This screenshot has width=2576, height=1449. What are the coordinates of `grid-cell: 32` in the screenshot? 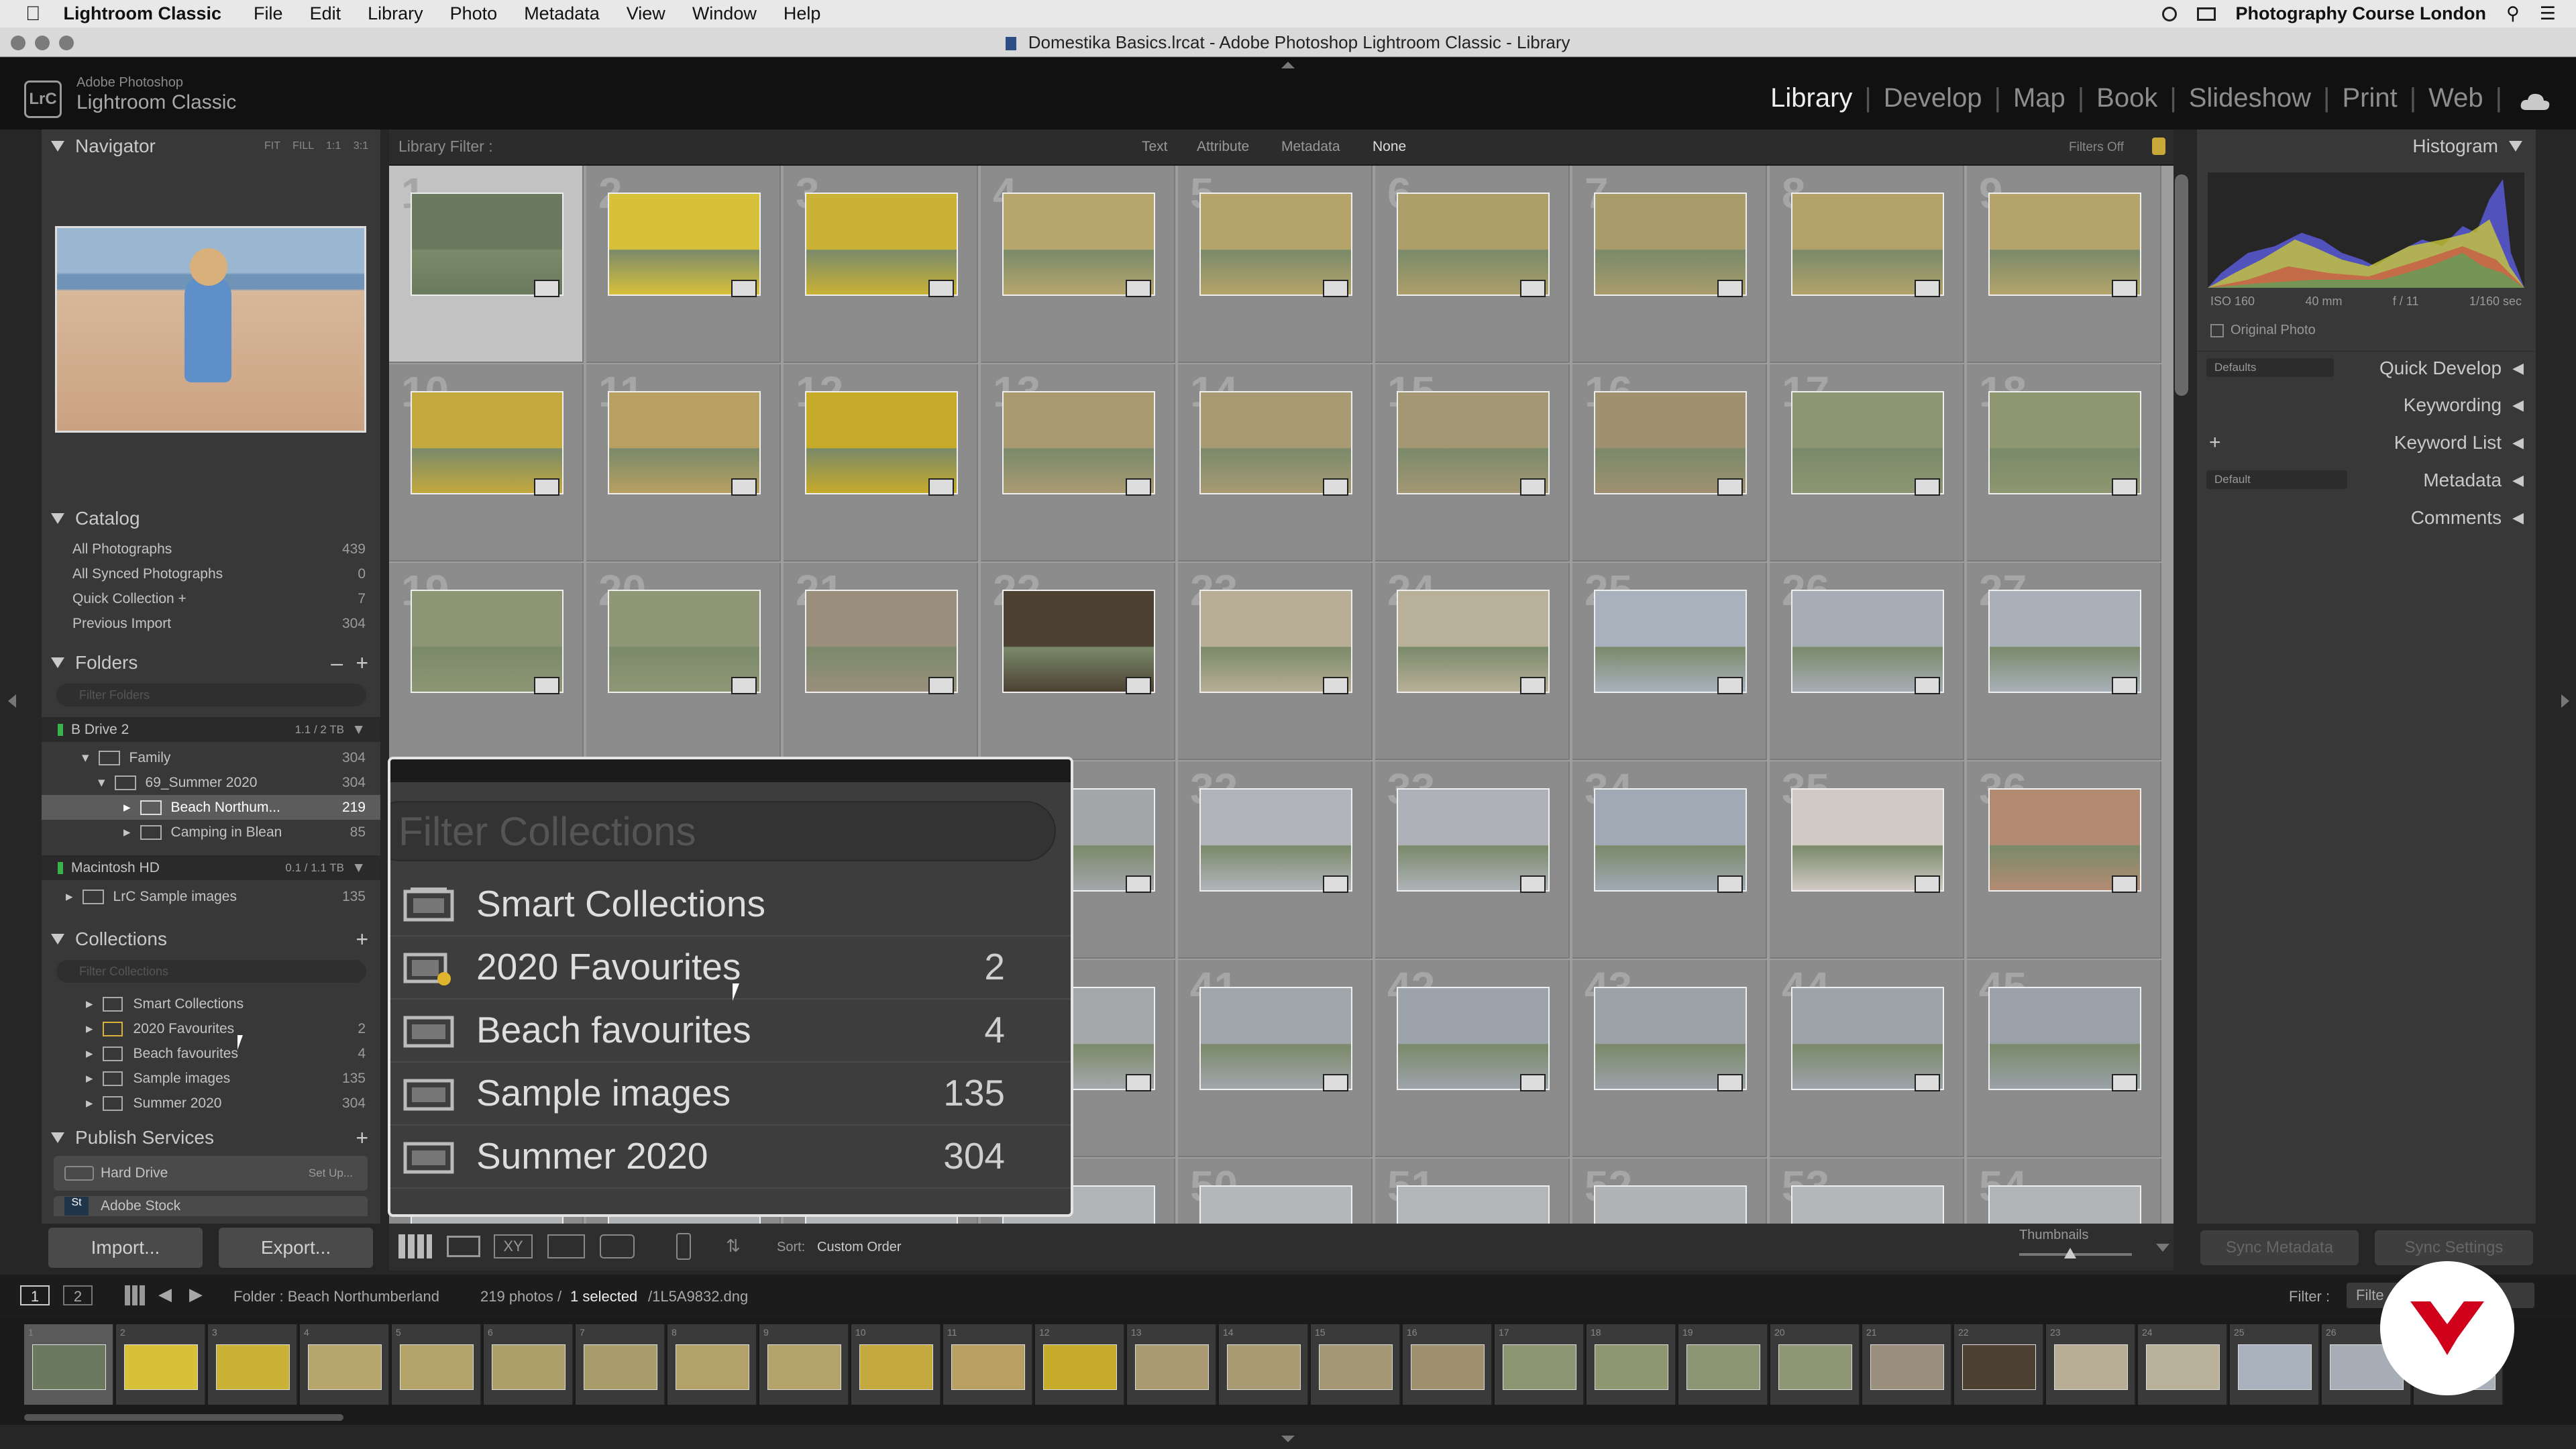 It's located at (1275, 860).